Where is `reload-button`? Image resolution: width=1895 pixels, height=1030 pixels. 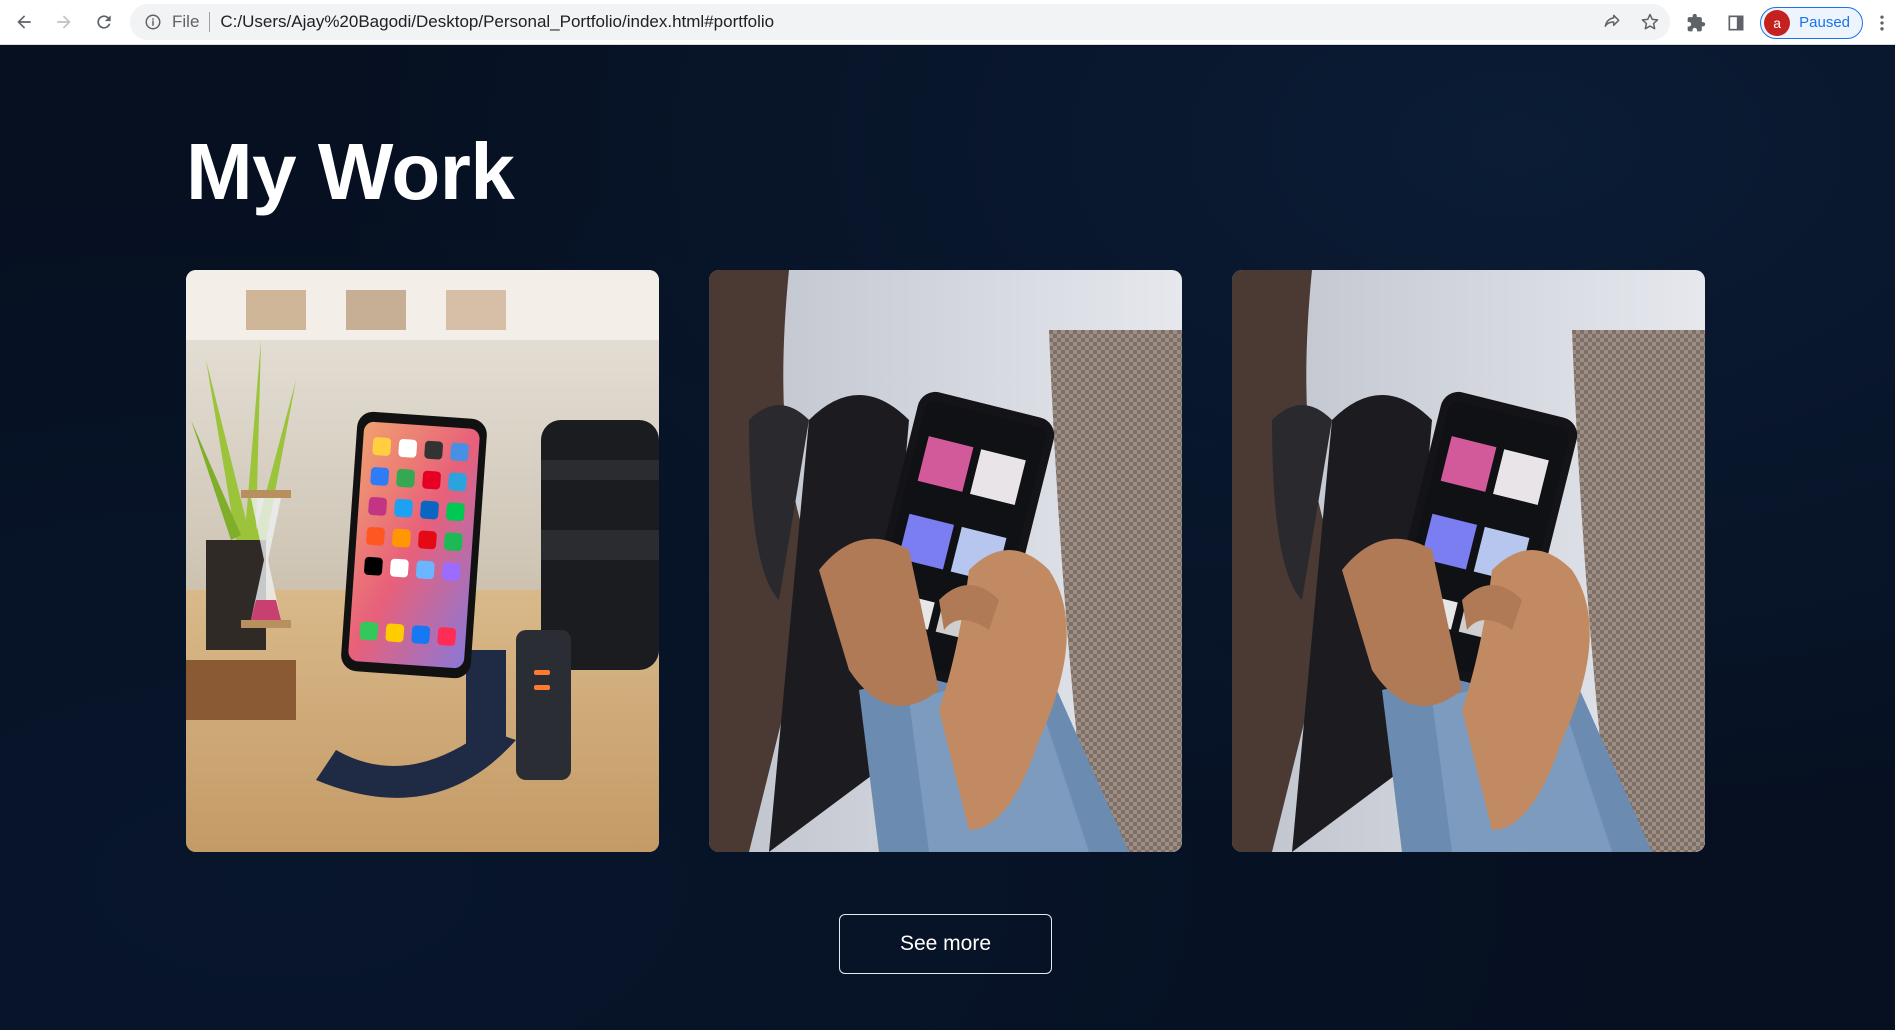
reload-button is located at coordinates (104, 22).